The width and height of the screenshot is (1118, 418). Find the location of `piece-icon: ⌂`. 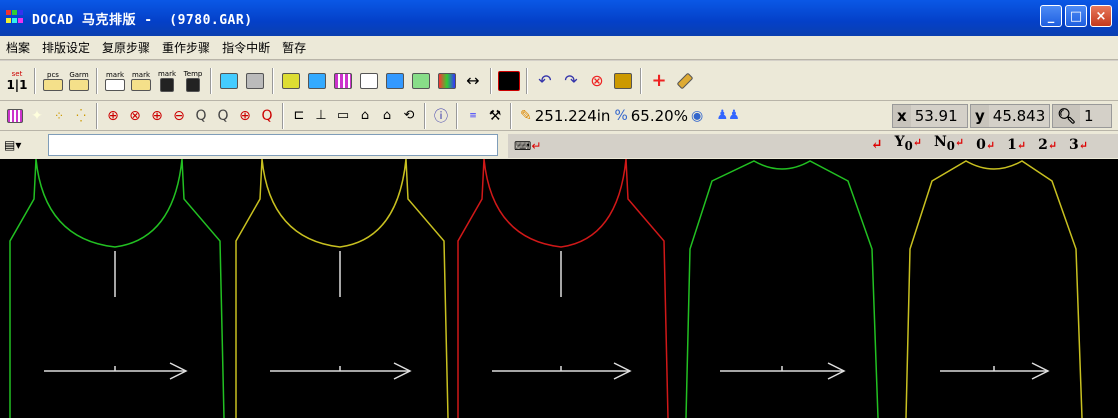

piece-icon: ⌂ is located at coordinates (365, 115).